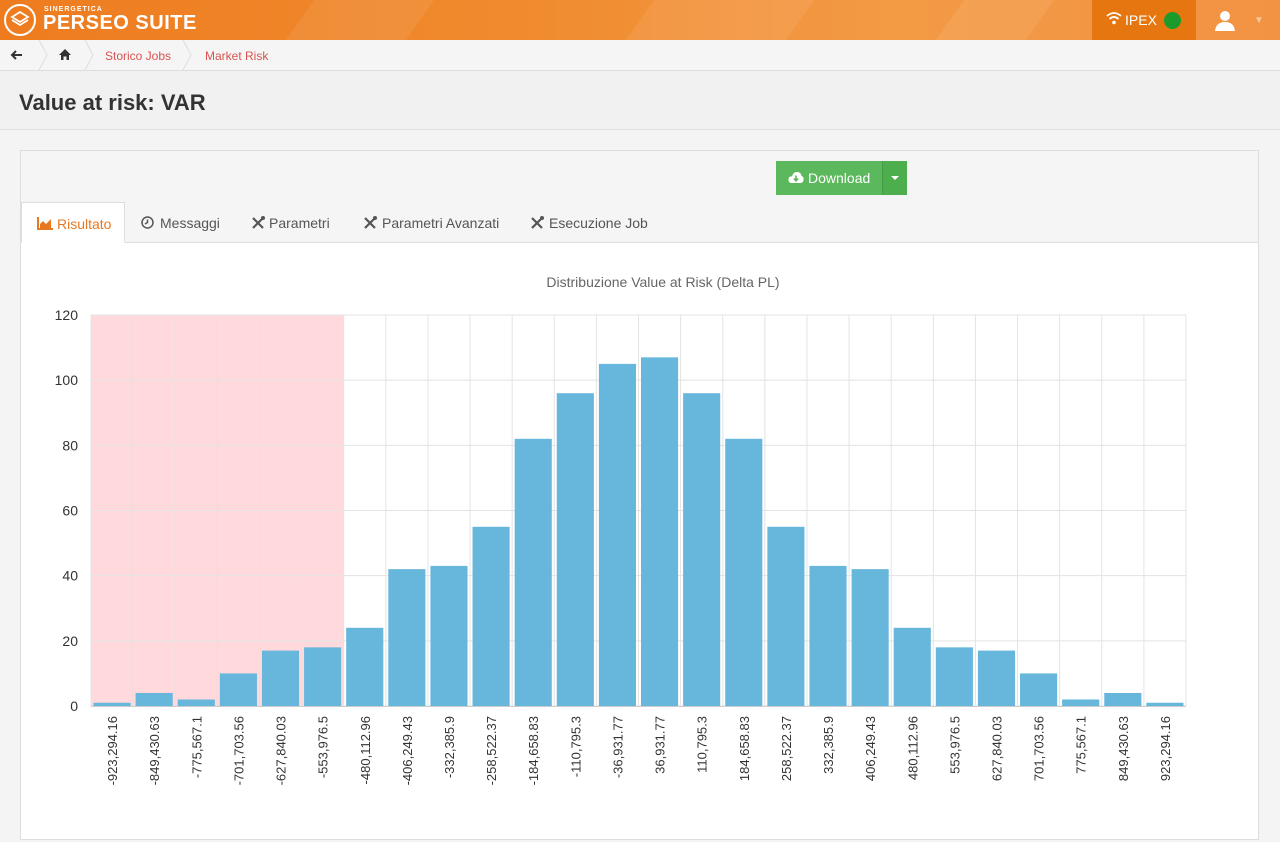  Describe the element at coordinates (112, 750) in the screenshot. I see `x-tick-label: -923,294.16` at that location.